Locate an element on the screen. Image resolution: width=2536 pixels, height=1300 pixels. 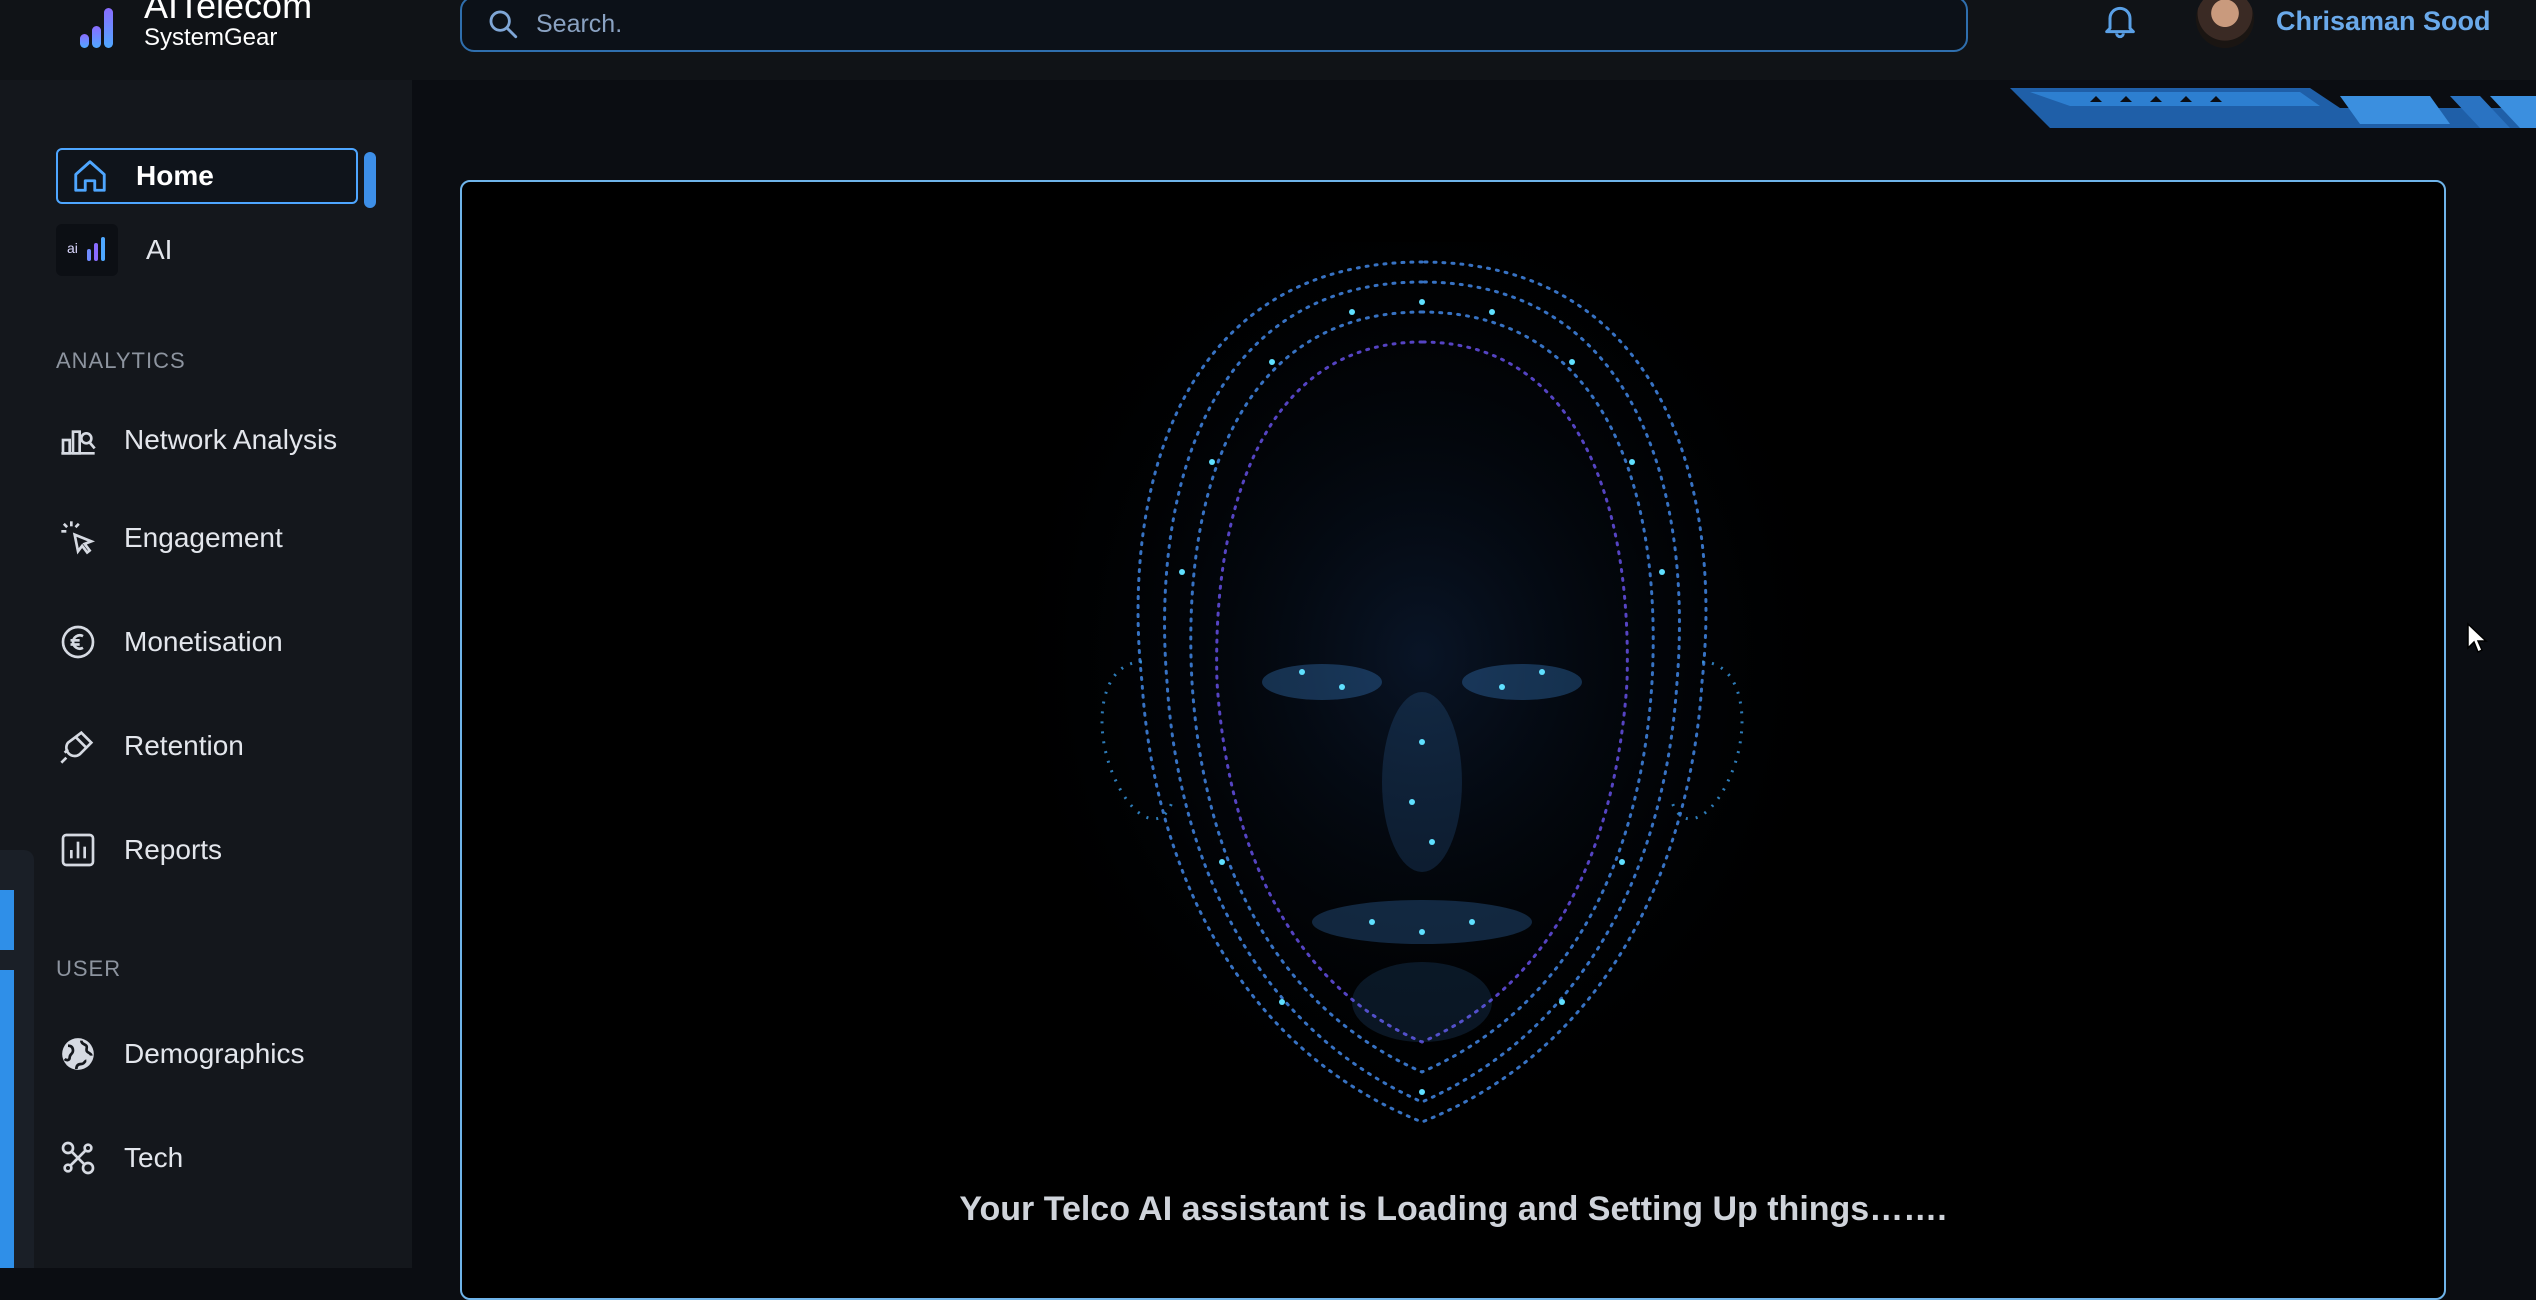
section-label-analytics: ANALYTICS is located at coordinates (121, 360).